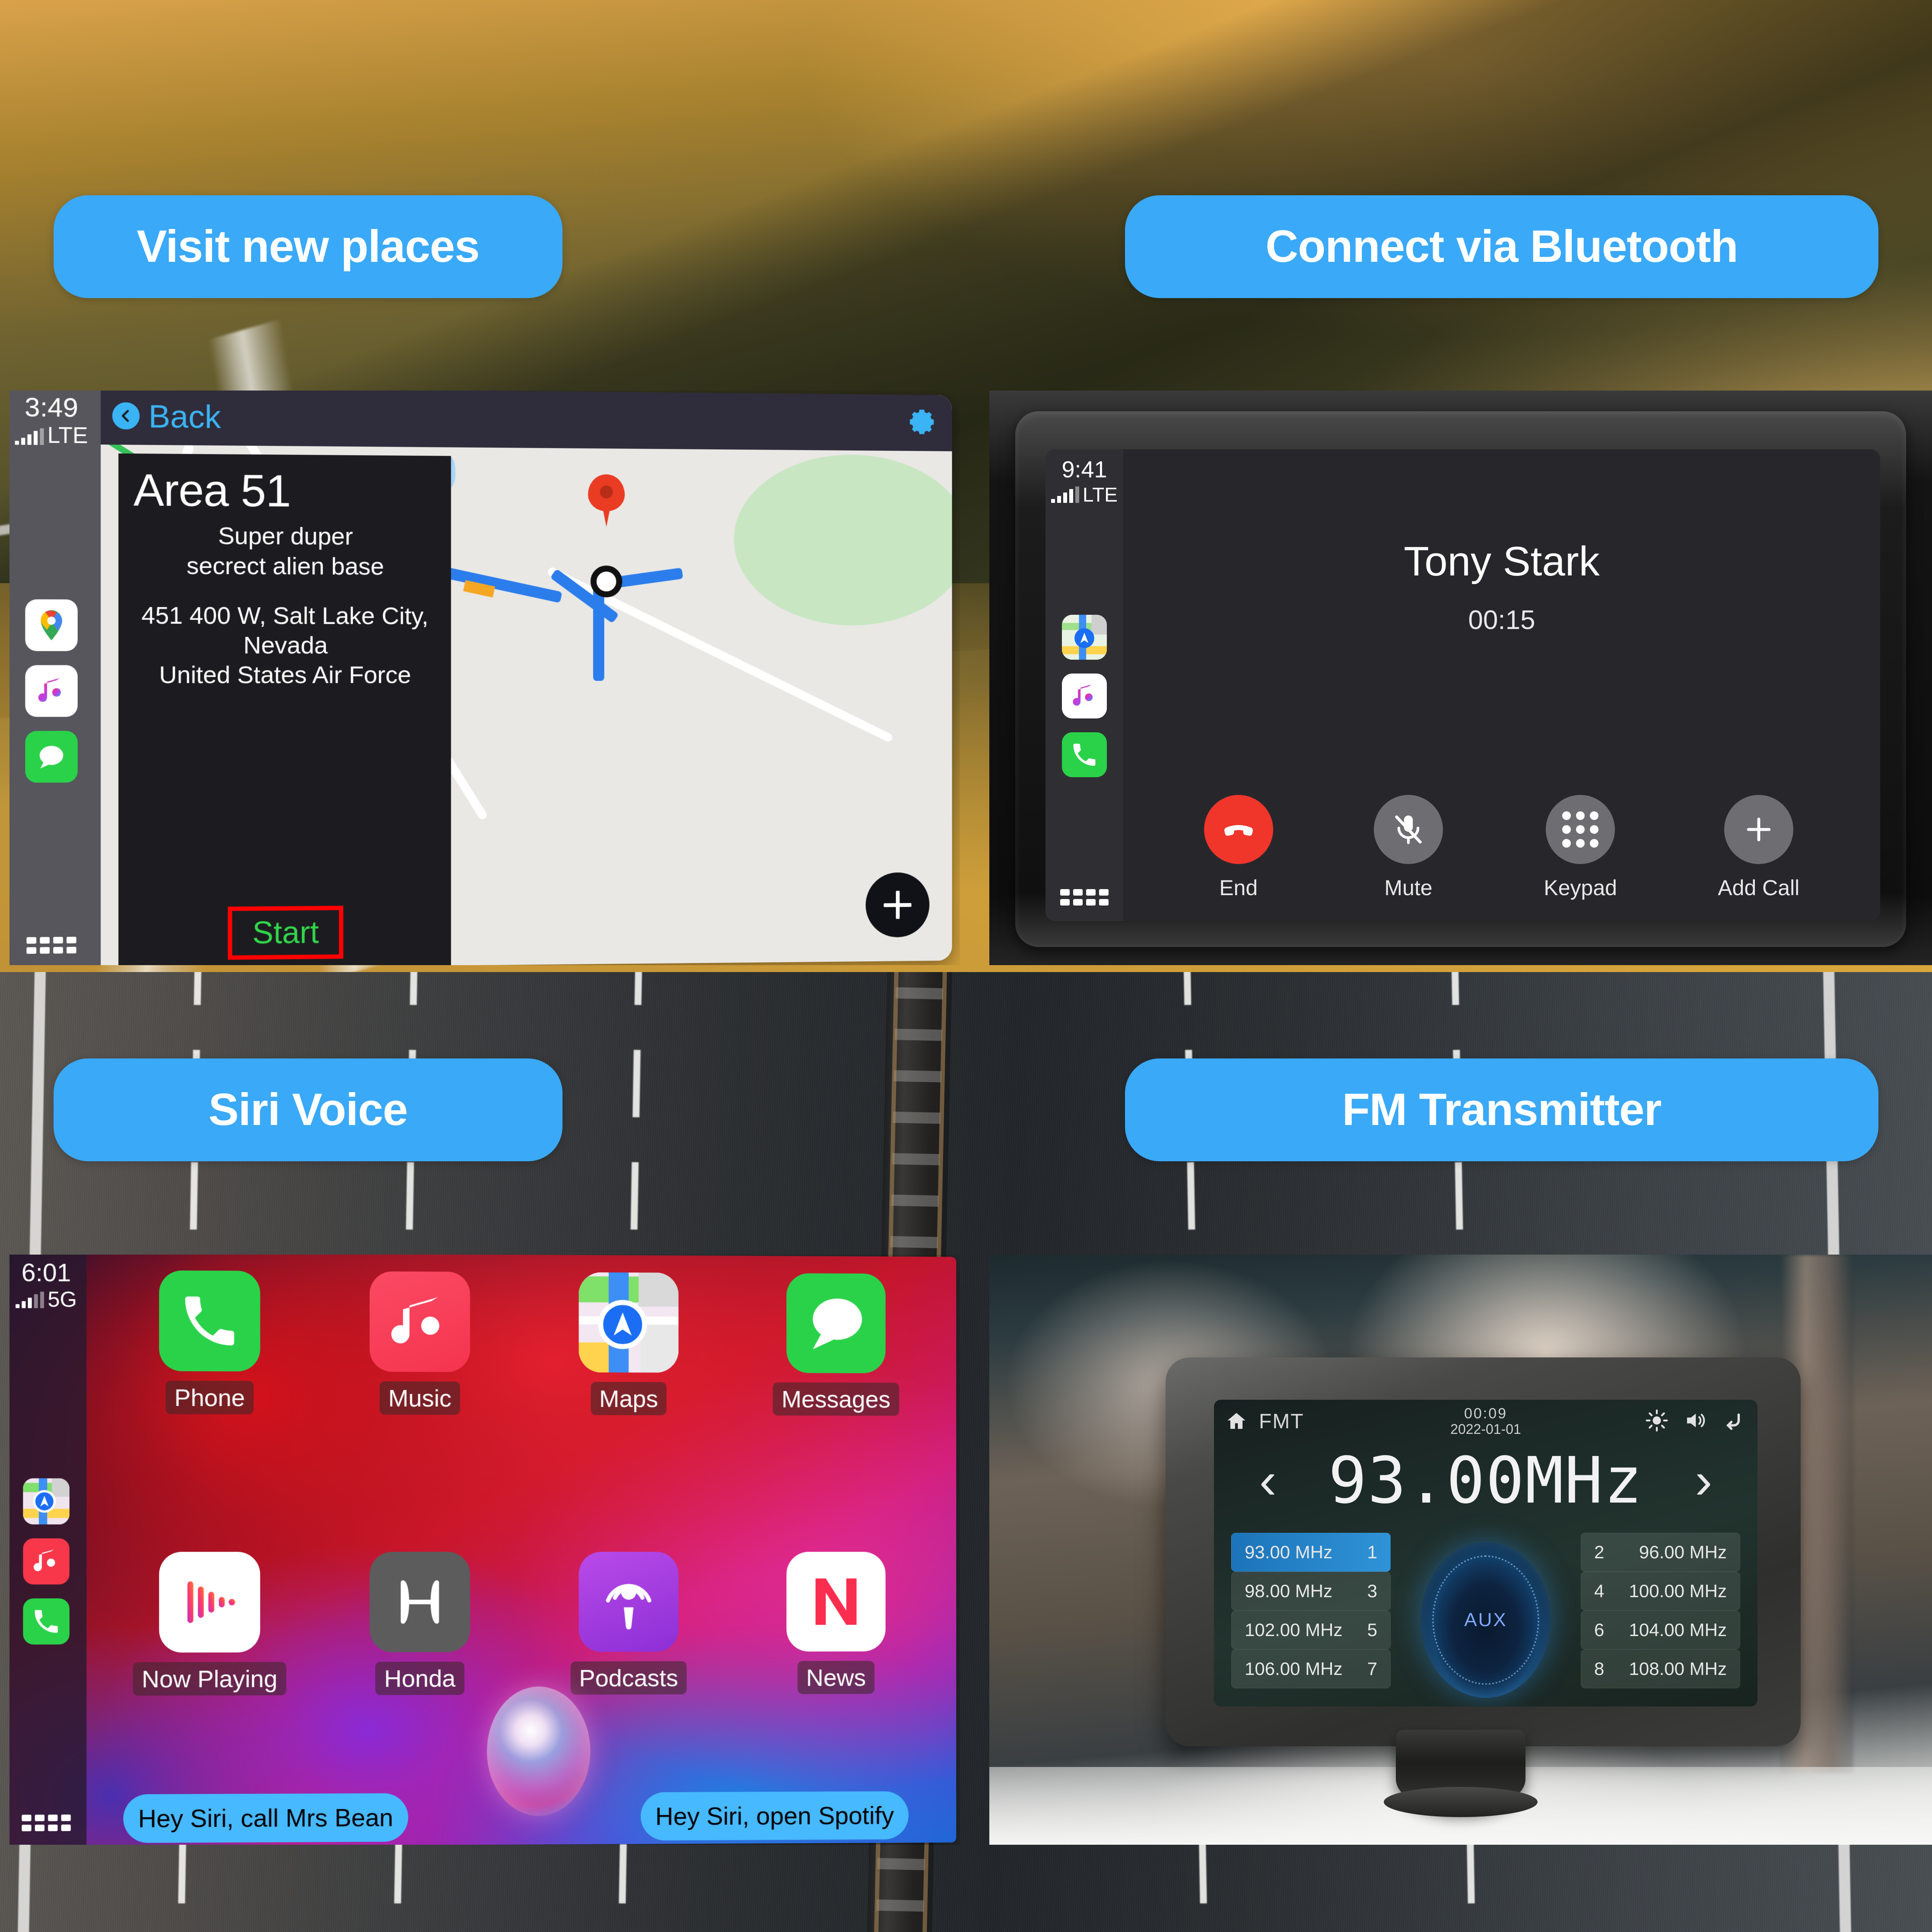 This screenshot has height=1932, width=1932. I want to click on fm-preset-1: 93.00 MHz 1, so click(1311, 1552).